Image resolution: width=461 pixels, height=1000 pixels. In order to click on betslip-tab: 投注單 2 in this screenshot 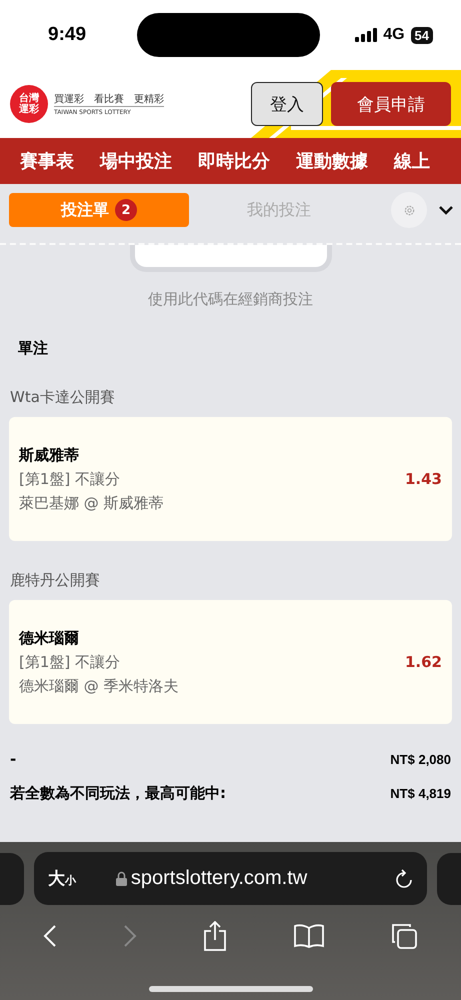, I will do `click(99, 210)`.